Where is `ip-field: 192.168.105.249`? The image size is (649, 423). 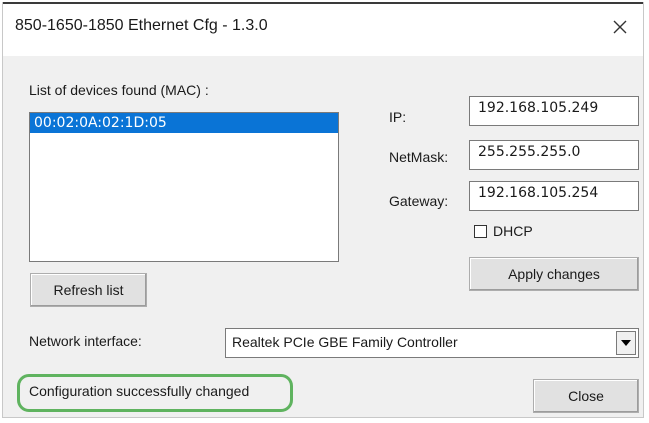 ip-field: 192.168.105.249 is located at coordinates (554, 111).